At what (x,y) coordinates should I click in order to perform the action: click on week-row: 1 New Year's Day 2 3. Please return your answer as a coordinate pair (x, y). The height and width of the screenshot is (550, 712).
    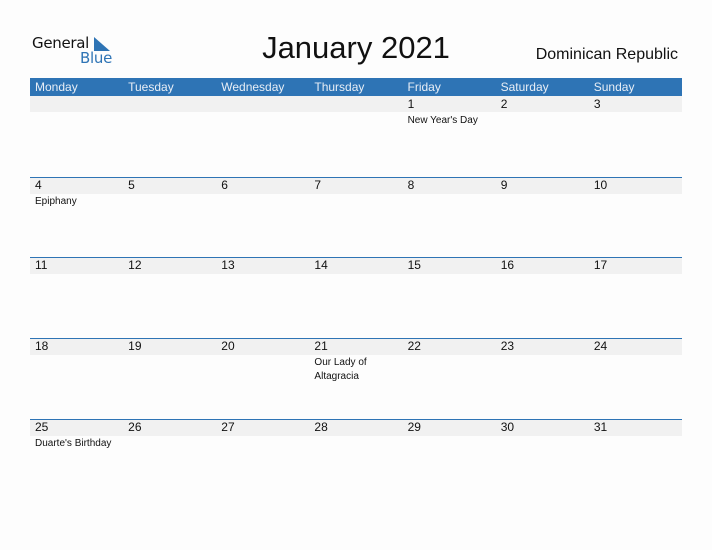
    Looking at the image, I should click on (356, 136).